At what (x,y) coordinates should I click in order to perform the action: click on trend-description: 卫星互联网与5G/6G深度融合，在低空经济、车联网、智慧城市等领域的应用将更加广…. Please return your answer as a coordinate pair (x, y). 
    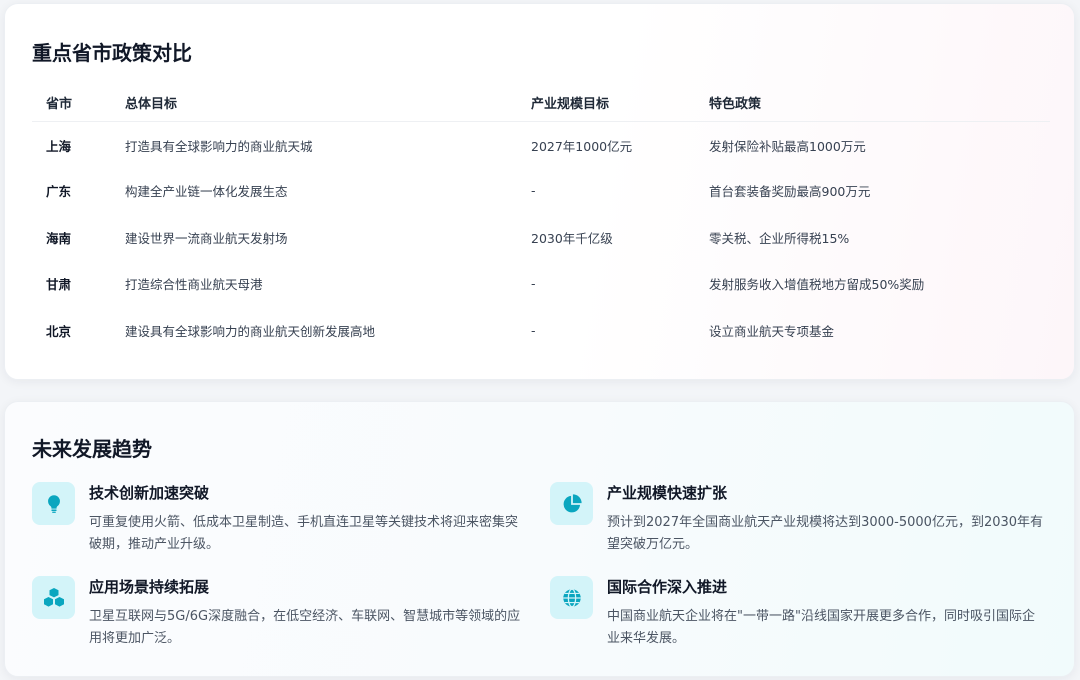
    Looking at the image, I should click on (305, 627).